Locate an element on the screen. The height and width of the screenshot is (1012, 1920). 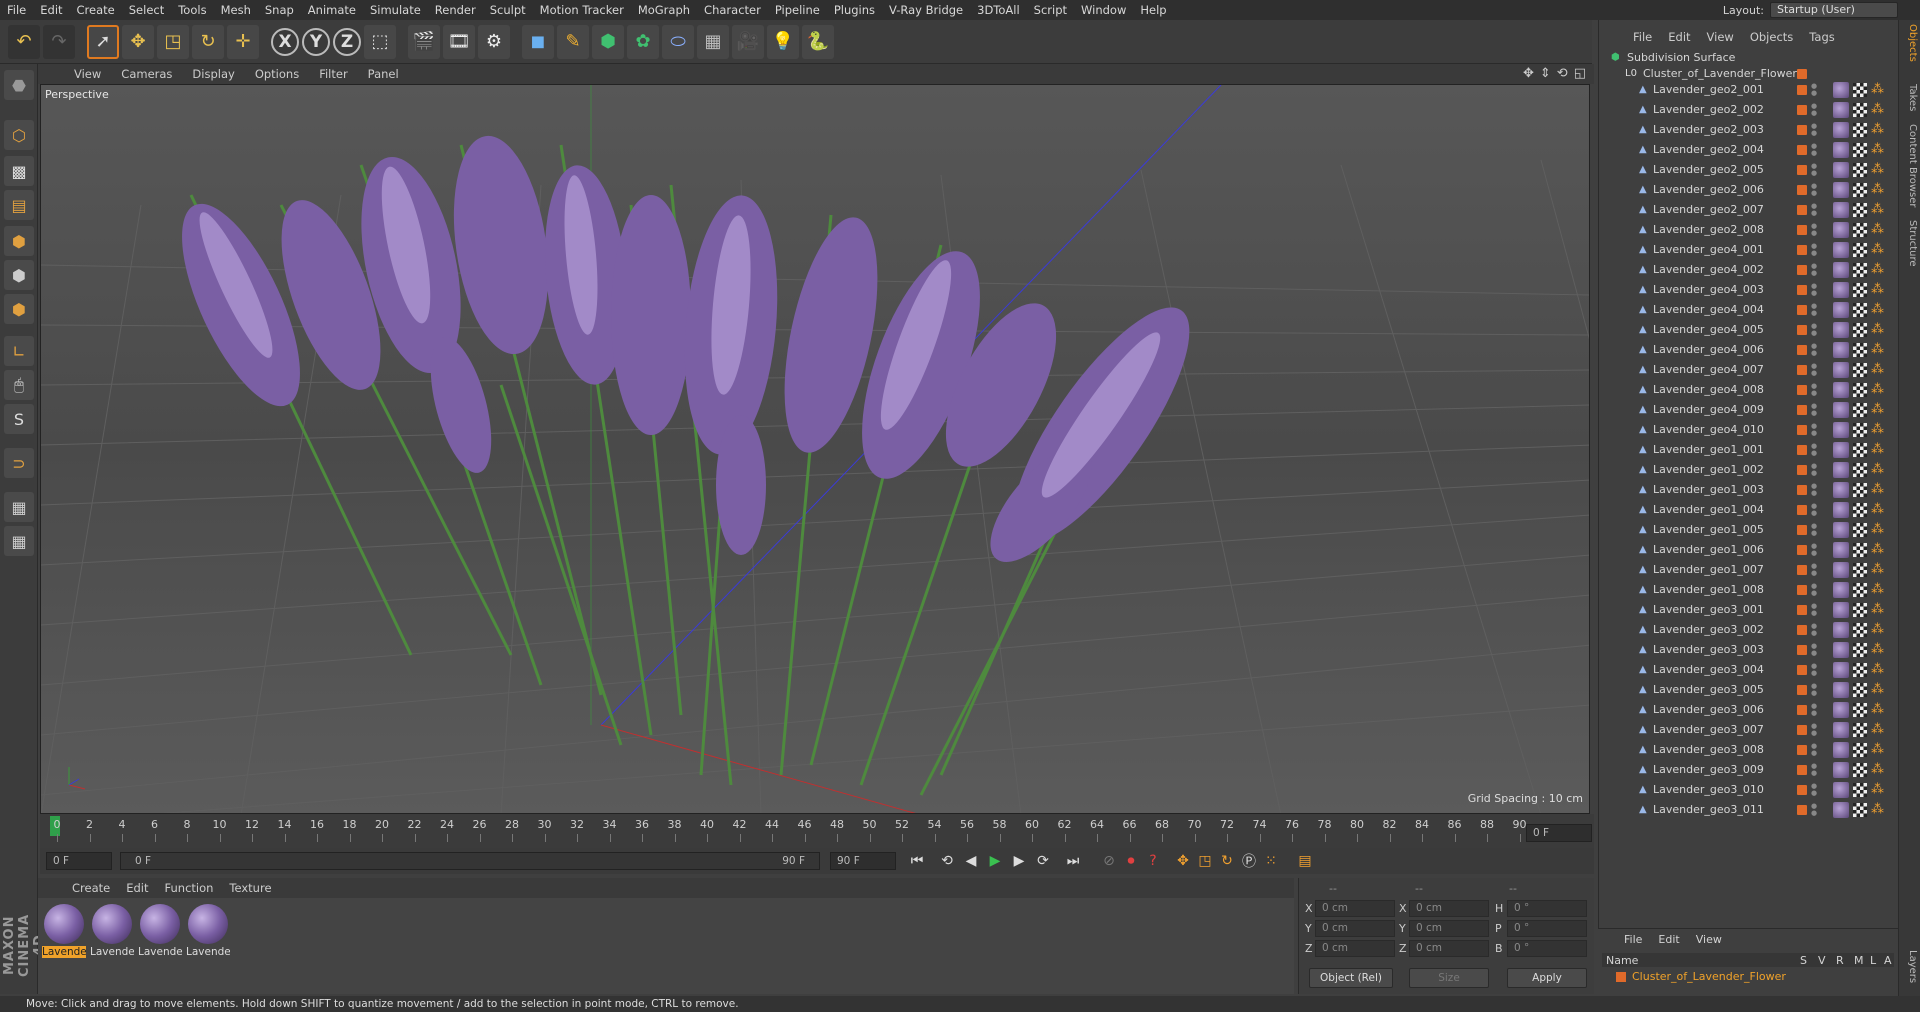
points-mode-icon: ⬢ is located at coordinates (19, 241).